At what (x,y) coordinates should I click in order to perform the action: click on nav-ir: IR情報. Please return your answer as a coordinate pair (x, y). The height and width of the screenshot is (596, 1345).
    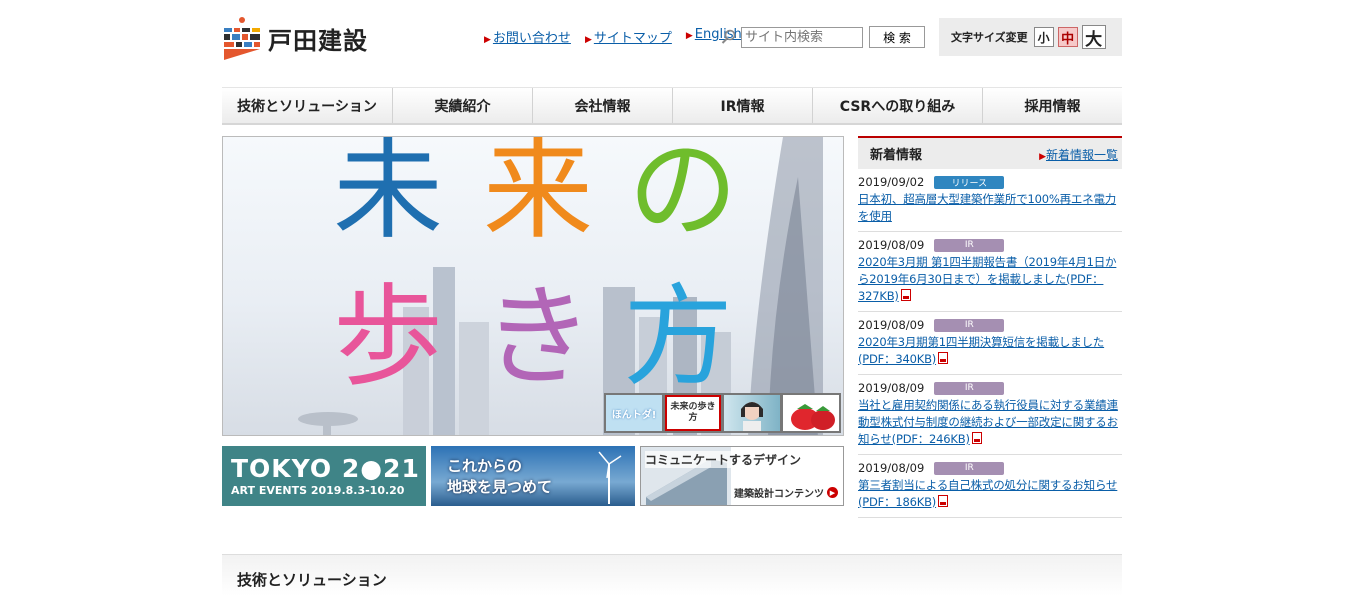
    Looking at the image, I should click on (743, 105).